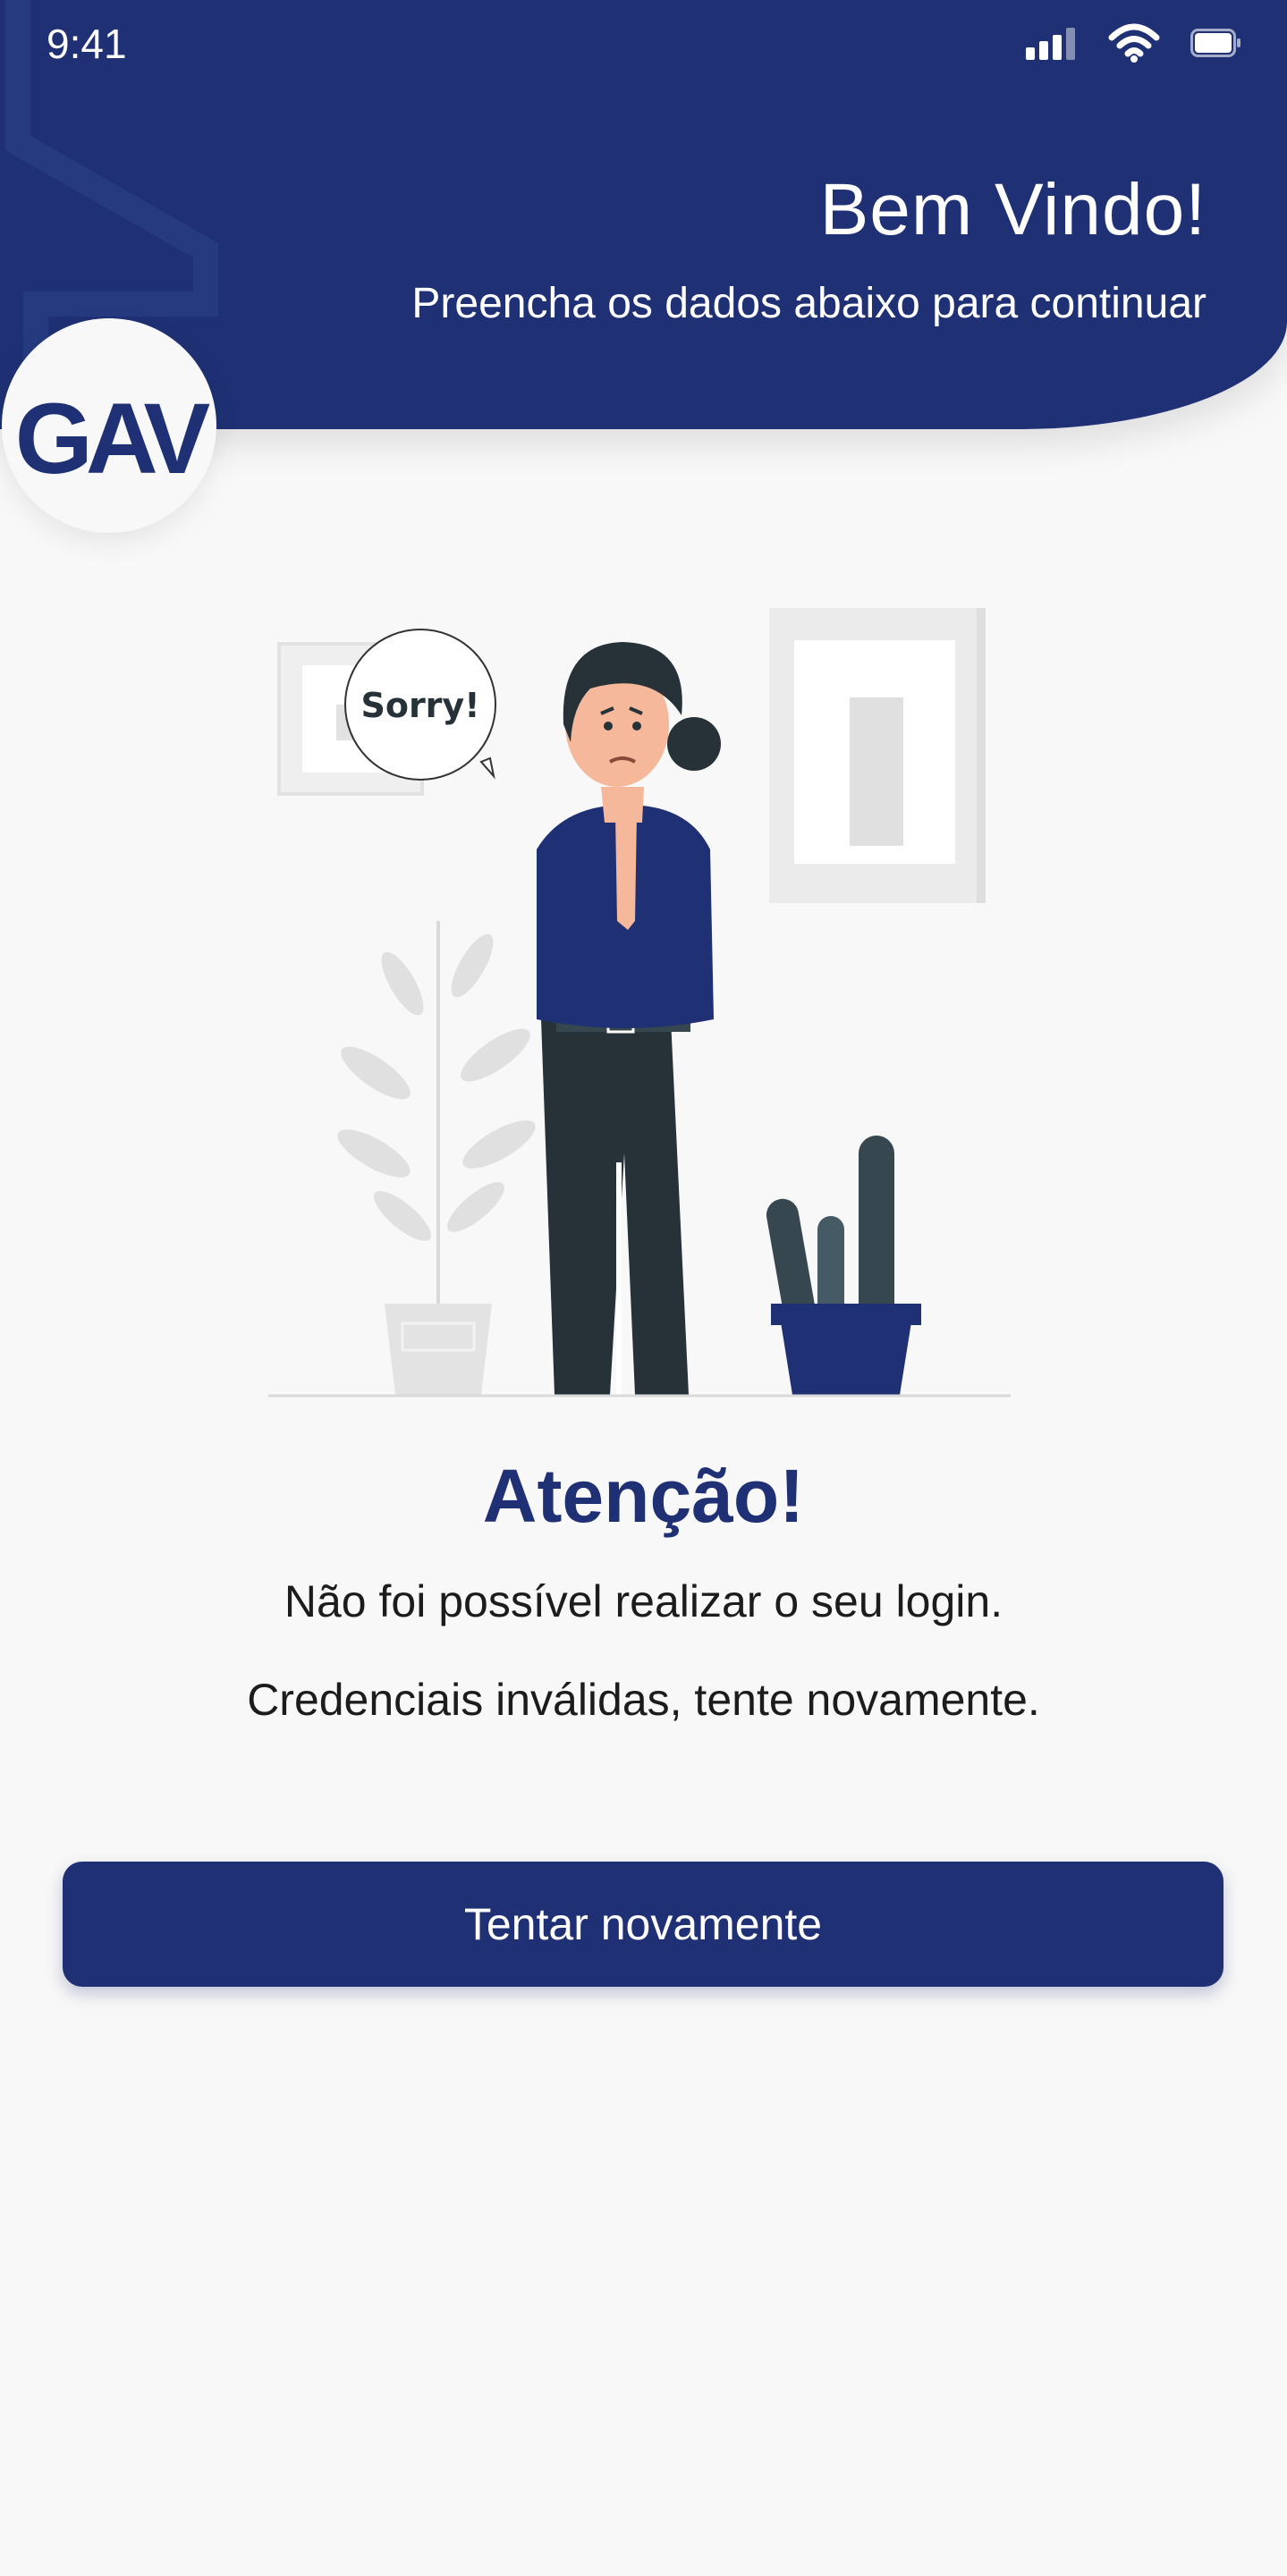 The width and height of the screenshot is (1287, 2576). Describe the element at coordinates (1050, 44) in the screenshot. I see `signal-icon` at that location.